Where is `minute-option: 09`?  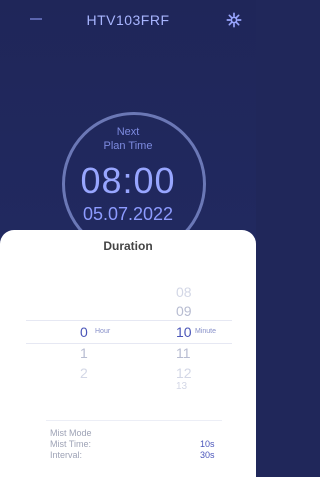 minute-option: 09 is located at coordinates (184, 311).